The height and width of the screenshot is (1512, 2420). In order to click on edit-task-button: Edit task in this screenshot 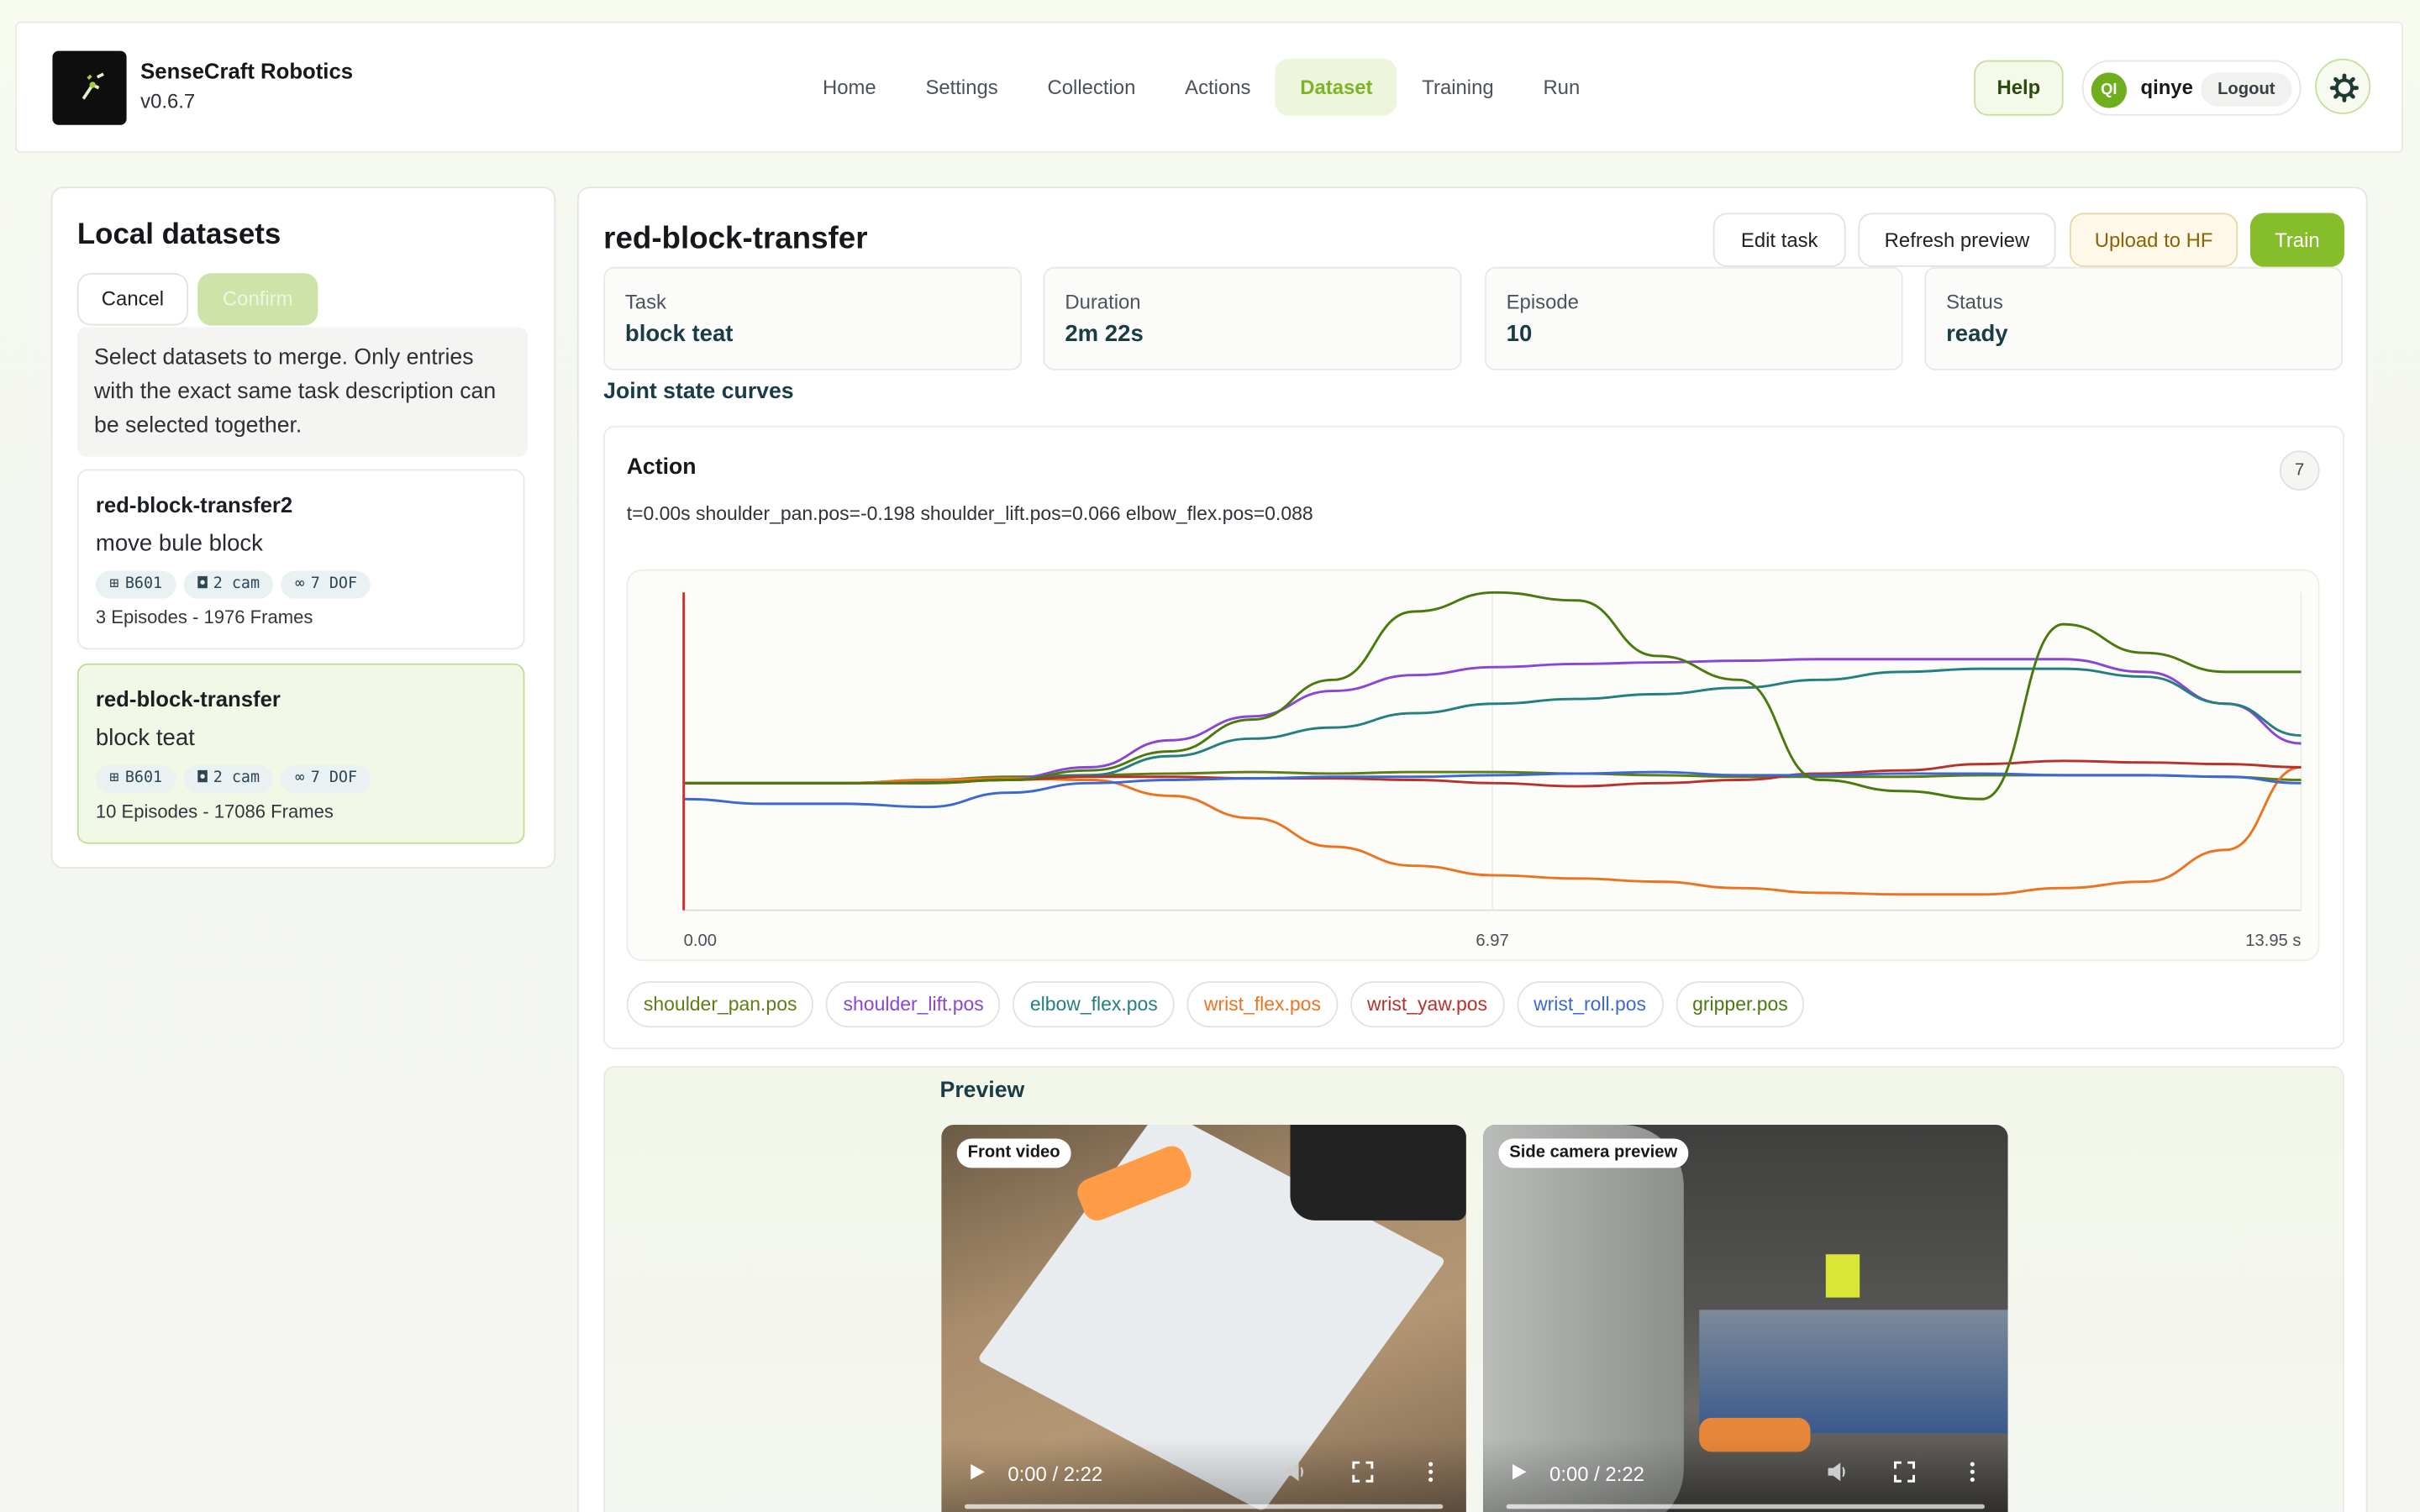, I will do `click(1779, 240)`.